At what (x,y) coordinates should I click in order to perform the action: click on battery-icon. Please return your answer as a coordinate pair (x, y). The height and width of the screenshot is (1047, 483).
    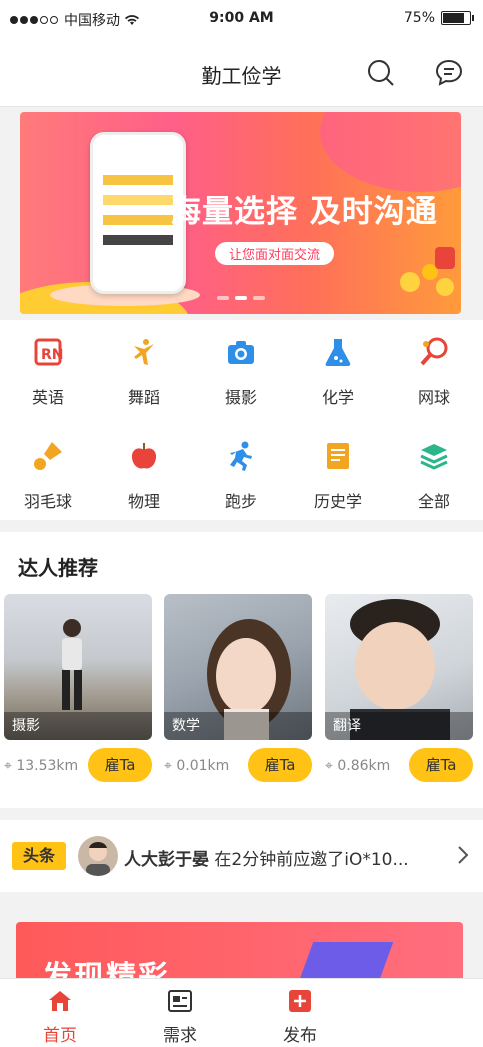
    Looking at the image, I should click on (457, 18).